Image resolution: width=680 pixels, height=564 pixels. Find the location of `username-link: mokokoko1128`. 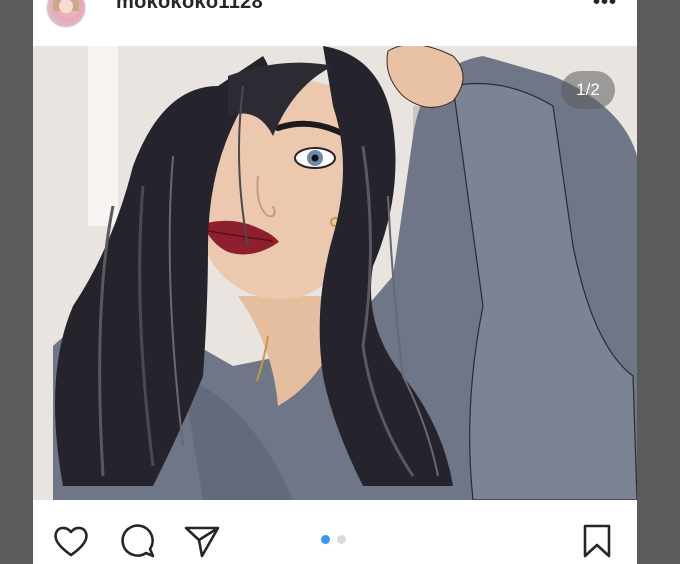

username-link: mokokoko1128 is located at coordinates (189, 7).